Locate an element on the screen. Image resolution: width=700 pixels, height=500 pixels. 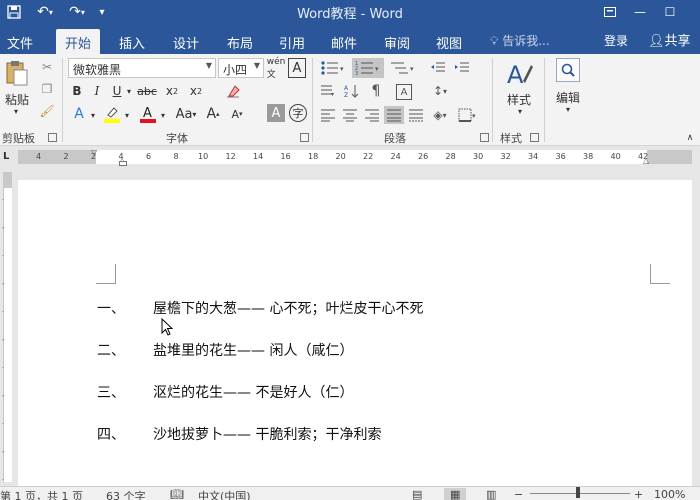
editing-dropdown-icon: ▾ is located at coordinates (568, 109).